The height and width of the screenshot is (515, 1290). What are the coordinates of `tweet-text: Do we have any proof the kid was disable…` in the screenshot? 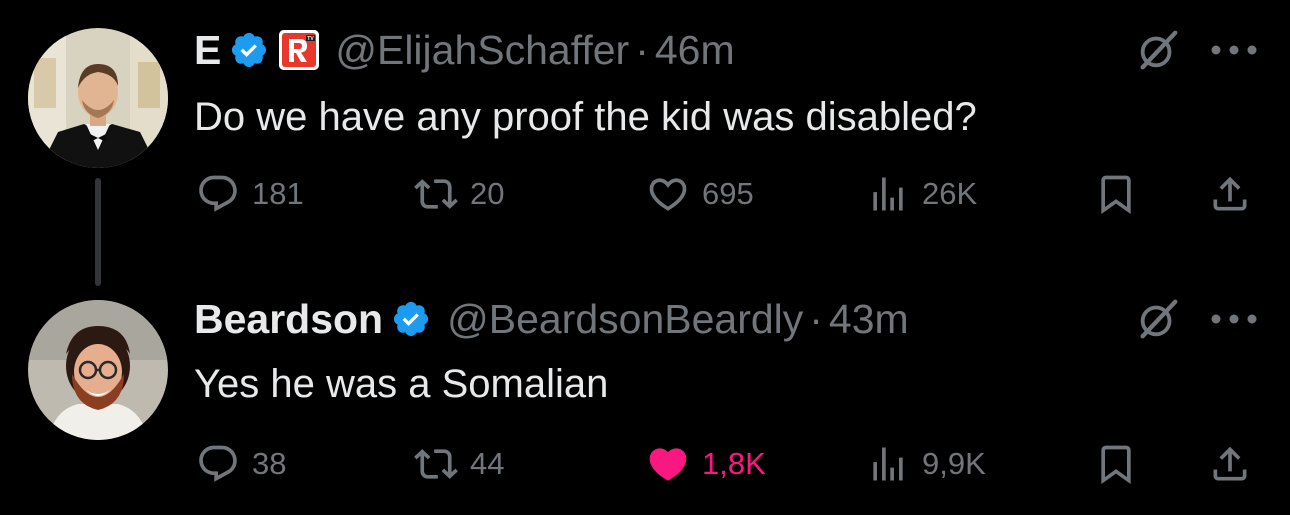 It's located at (585, 117).